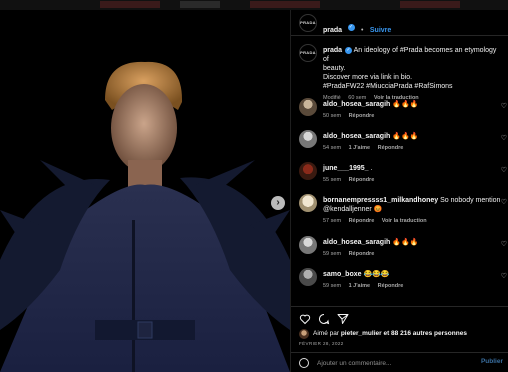 Image resolution: width=508 pixels, height=372 pixels. Describe the element at coordinates (404, 221) in the screenshot. I see `see-translation-link: Voir la traduction` at that location.